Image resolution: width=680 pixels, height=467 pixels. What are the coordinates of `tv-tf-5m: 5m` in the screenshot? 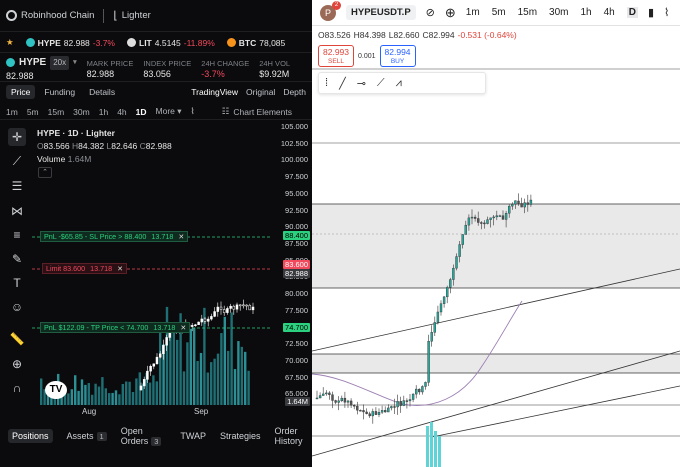 It's located at (499, 12).